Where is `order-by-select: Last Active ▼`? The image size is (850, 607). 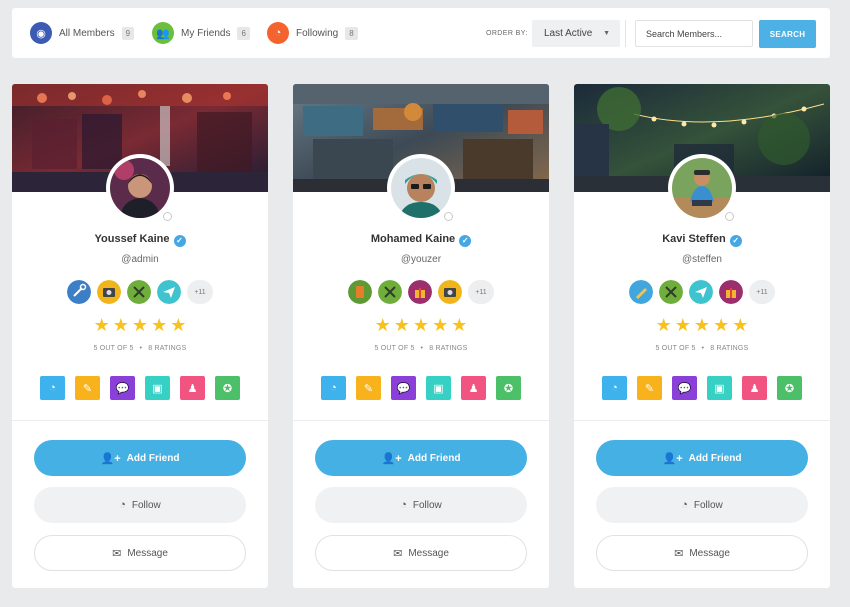 order-by-select: Last Active ▼ is located at coordinates (576, 33).